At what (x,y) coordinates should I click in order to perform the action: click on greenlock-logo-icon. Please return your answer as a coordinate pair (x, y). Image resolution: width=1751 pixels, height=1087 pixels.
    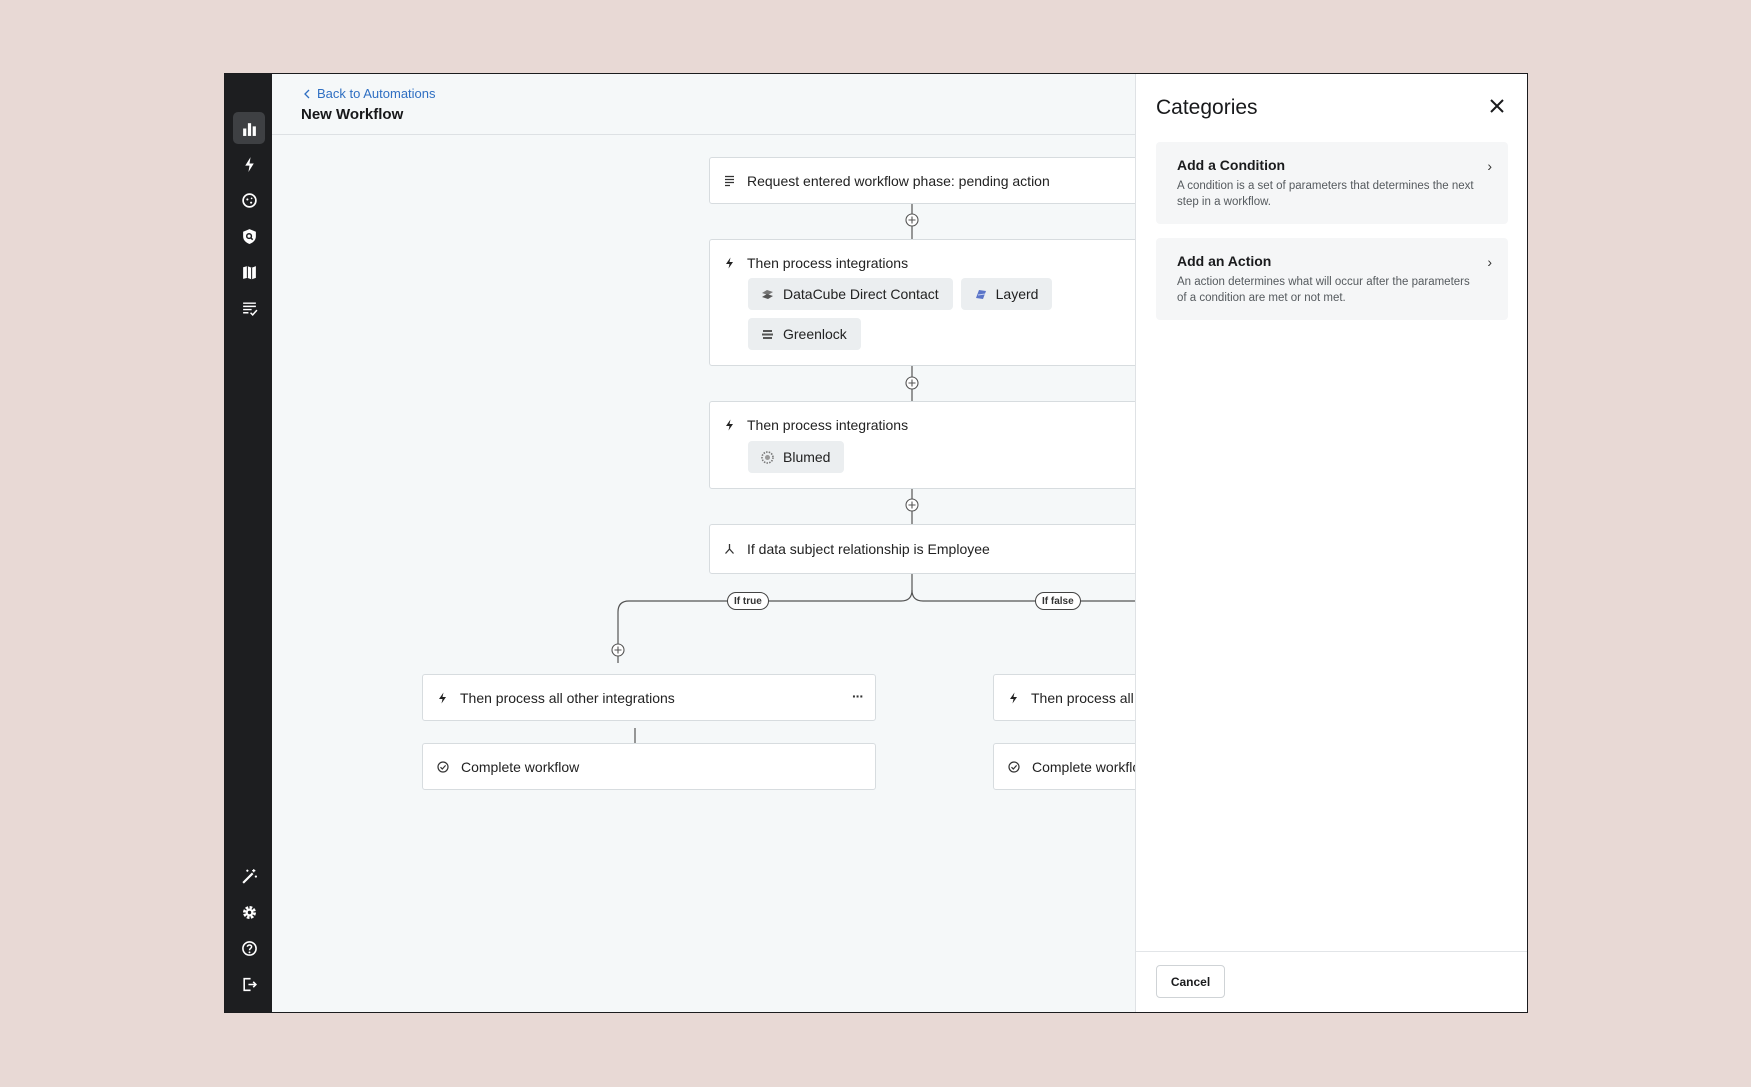
    Looking at the image, I should click on (767, 334).